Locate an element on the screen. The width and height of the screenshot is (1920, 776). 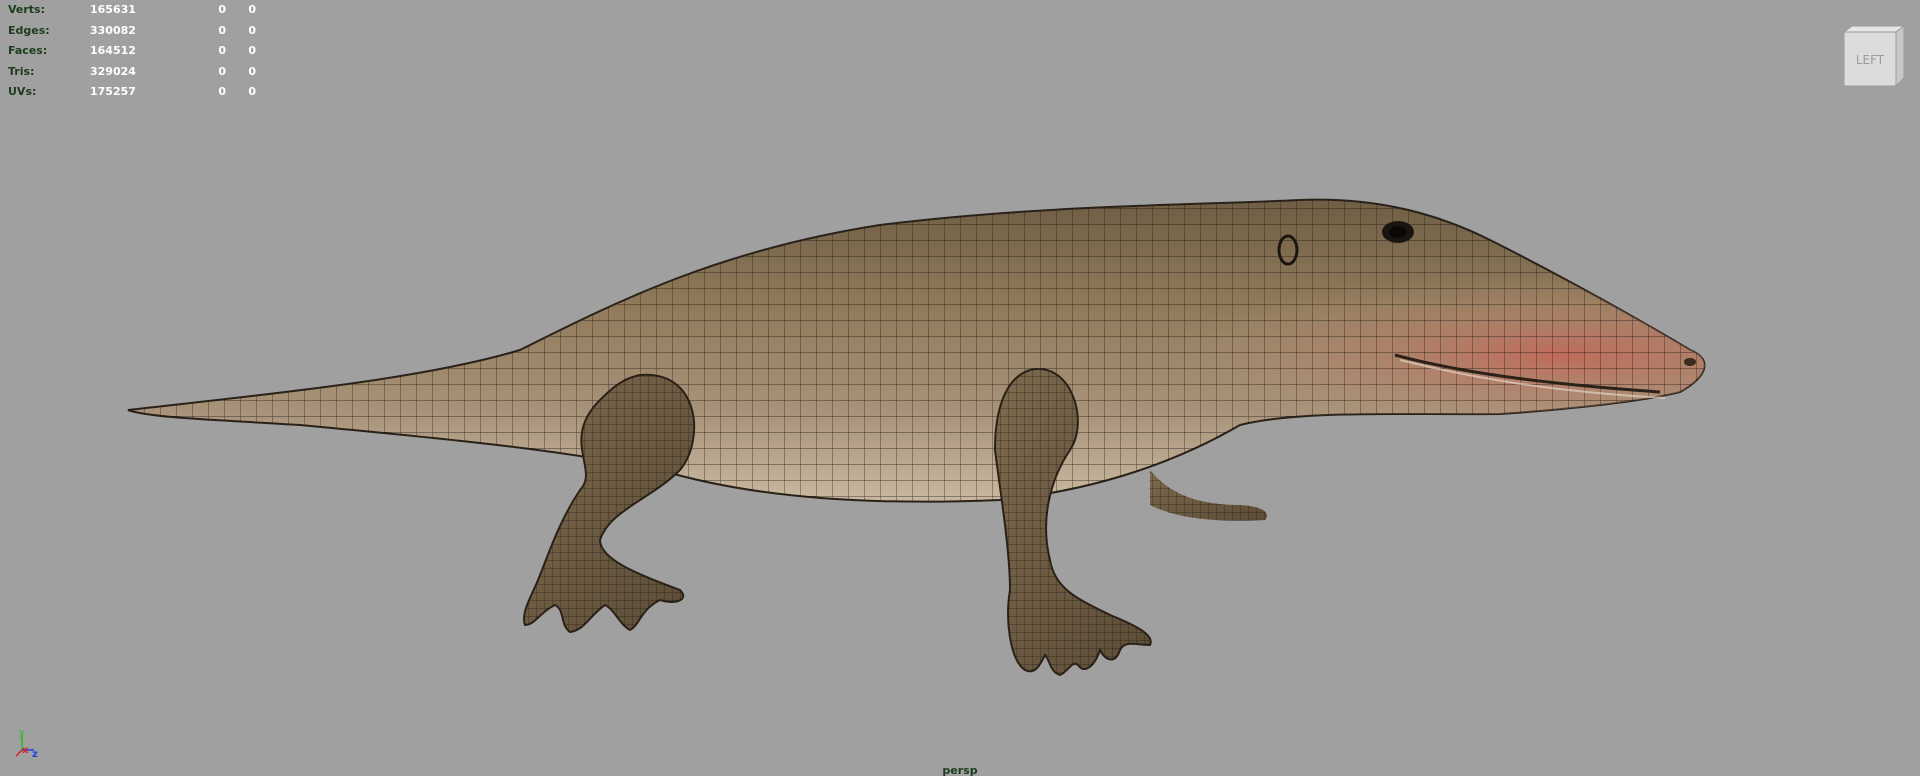
hud-row-faces: Faces: 164512 0 0 is located at coordinates (132, 51).